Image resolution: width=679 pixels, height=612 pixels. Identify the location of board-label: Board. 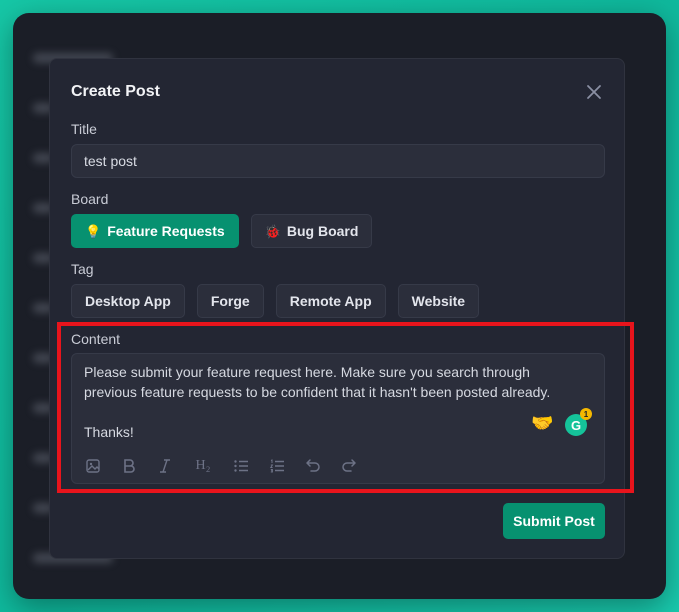
(90, 199).